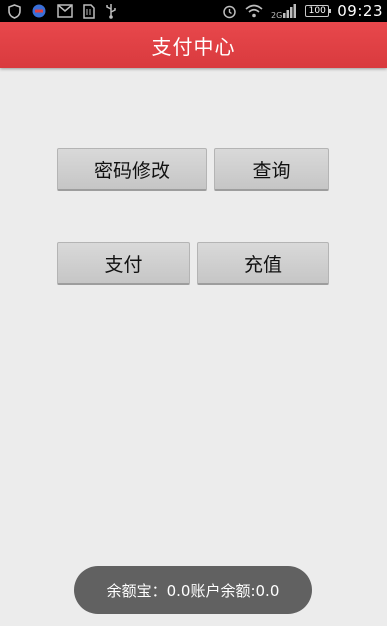  Describe the element at coordinates (271, 169) in the screenshot. I see `query-button: 查询` at that location.